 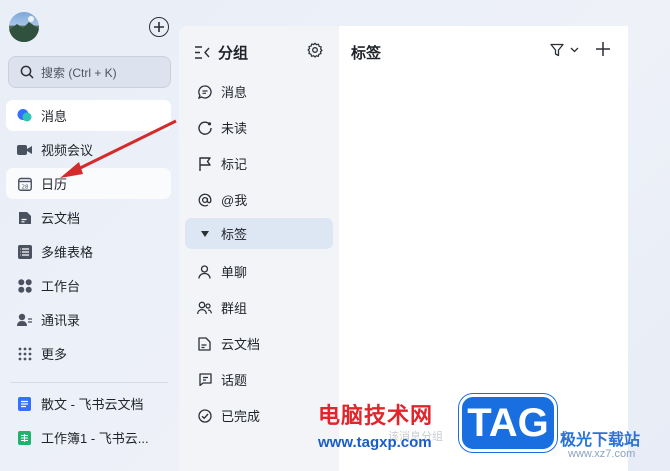 What do you see at coordinates (204, 415) in the screenshot?
I see `check-circle-icon` at bounding box center [204, 415].